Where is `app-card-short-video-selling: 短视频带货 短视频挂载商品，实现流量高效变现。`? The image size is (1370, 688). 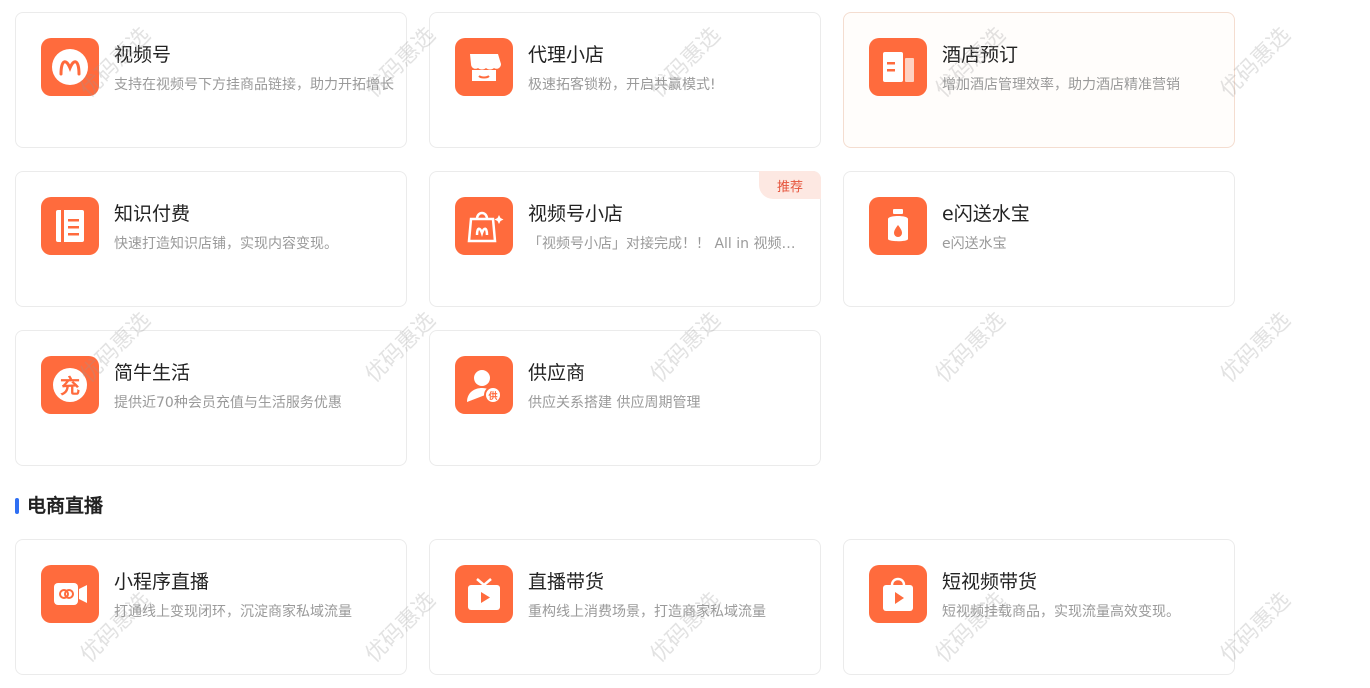 app-card-short-video-selling: 短视频带货 短视频挂载商品，实现流量高效变现。 is located at coordinates (1039, 607).